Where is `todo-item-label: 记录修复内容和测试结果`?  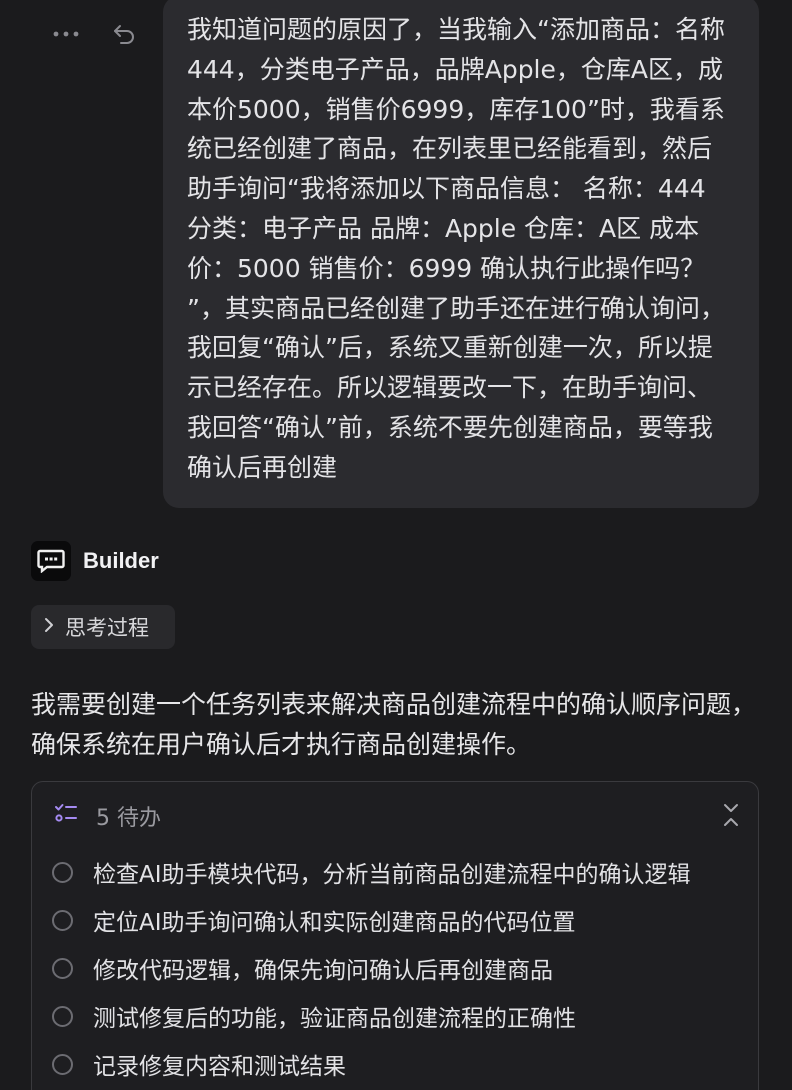 todo-item-label: 记录修复内容和测试结果 is located at coordinates (219, 1067).